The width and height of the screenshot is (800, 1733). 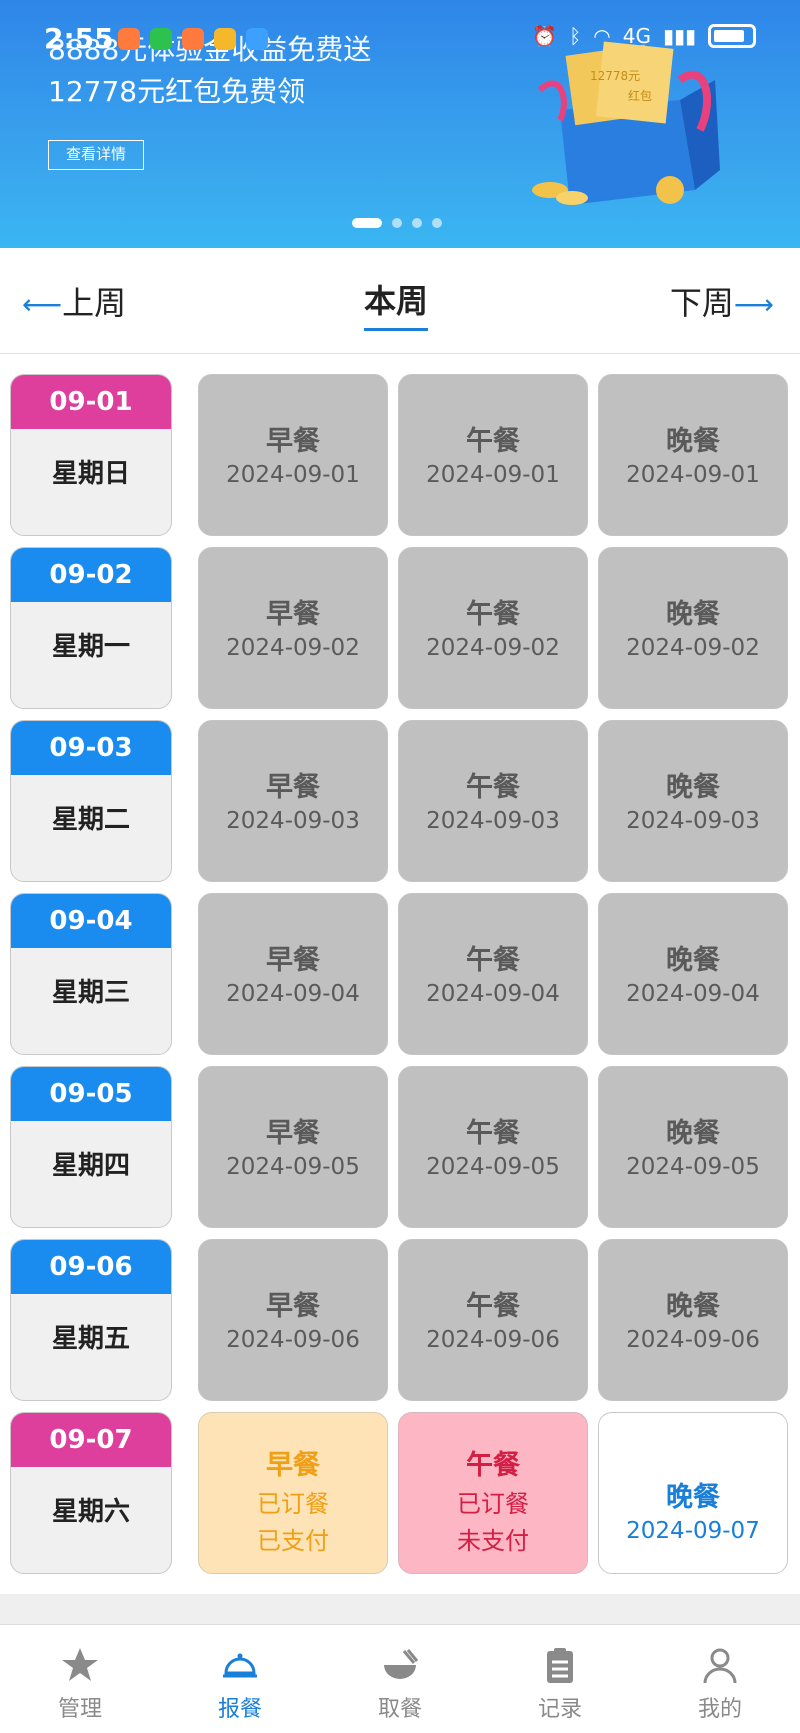 What do you see at coordinates (91, 974) in the screenshot?
I see `day-card: 09-04 星期三` at bounding box center [91, 974].